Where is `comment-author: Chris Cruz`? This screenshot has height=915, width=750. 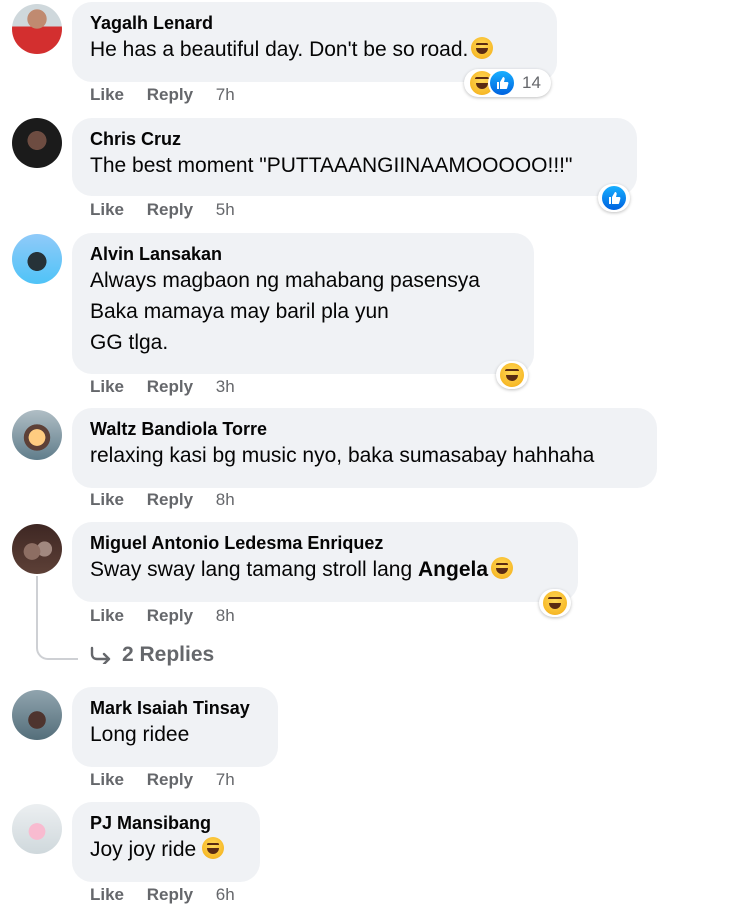
comment-author: Chris Cruz is located at coordinates (354, 139).